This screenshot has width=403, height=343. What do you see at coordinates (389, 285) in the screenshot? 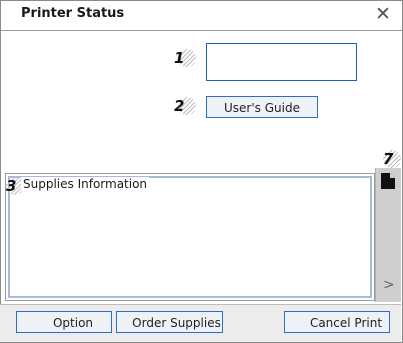
I see `expand-chevron-icon: >` at bounding box center [389, 285].